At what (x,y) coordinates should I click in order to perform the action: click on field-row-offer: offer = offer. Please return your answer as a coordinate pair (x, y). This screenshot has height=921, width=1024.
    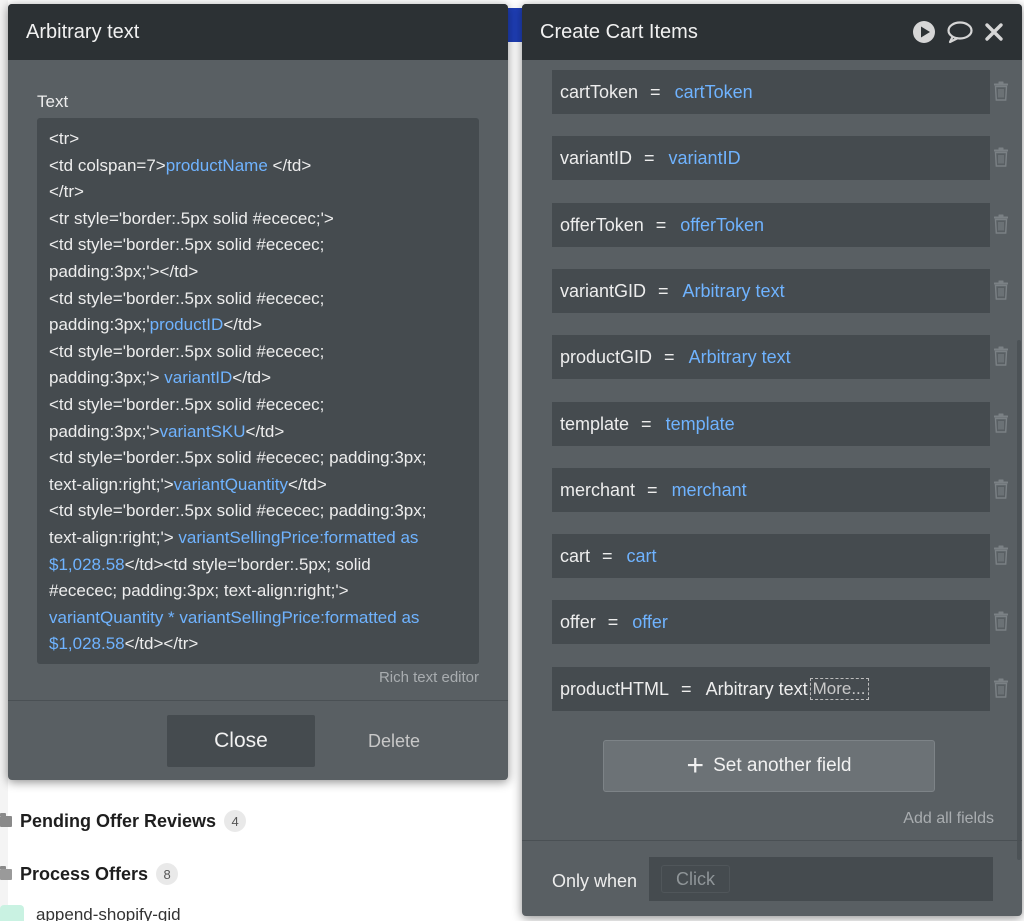
    Looking at the image, I should click on (787, 622).